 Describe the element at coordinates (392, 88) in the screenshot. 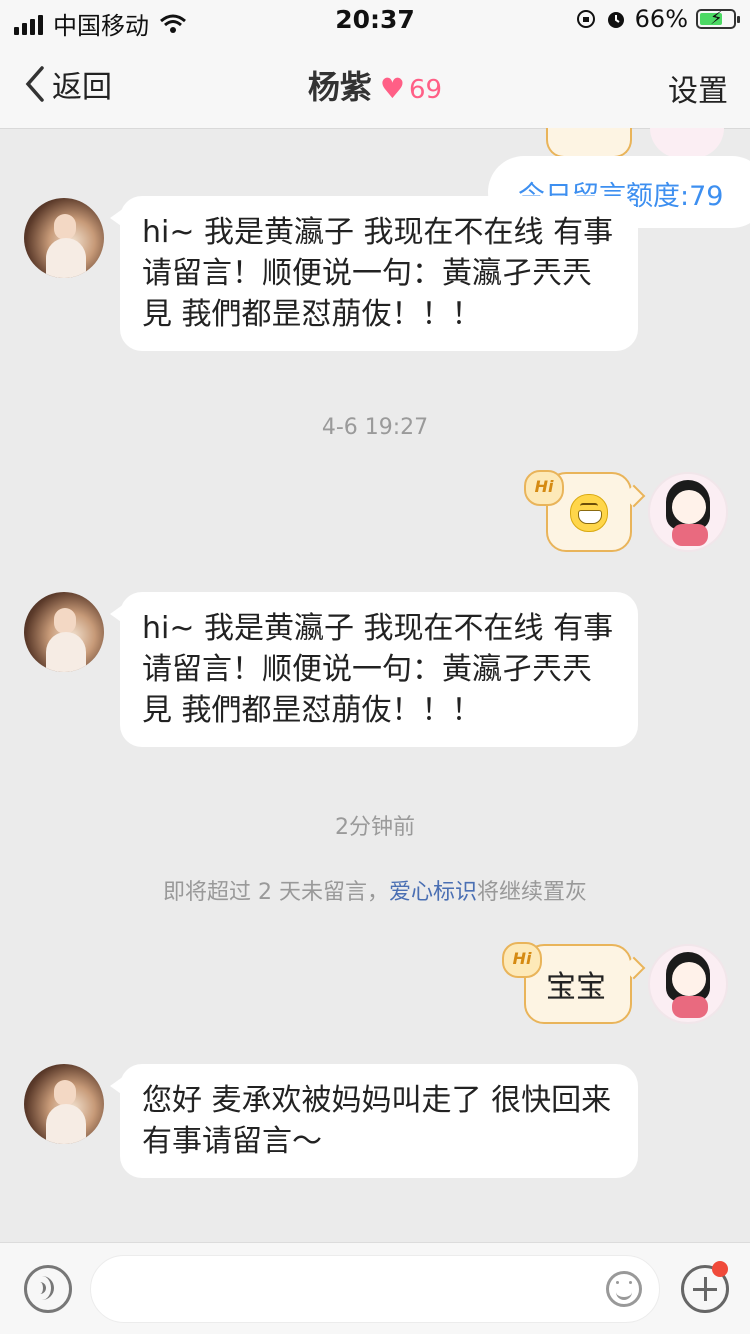

I see `heart-icon: ♥` at that location.